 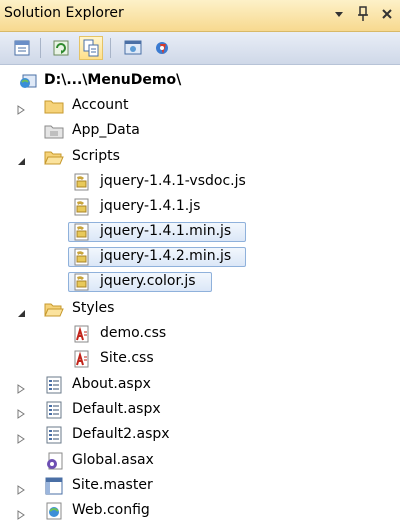 What do you see at coordinates (116, 409) in the screenshot?
I see `tree-item-label: Default.aspx` at bounding box center [116, 409].